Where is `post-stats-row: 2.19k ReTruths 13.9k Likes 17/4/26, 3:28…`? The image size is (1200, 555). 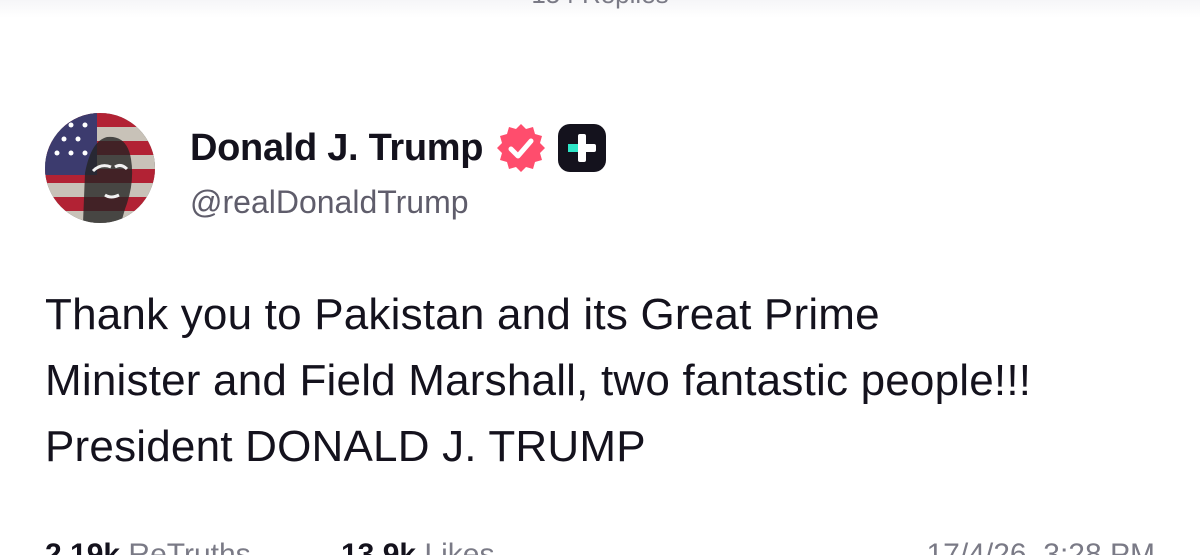
post-stats-row: 2.19k ReTruths 13.9k Likes 17/4/26, 3:28… is located at coordinates (600, 545).